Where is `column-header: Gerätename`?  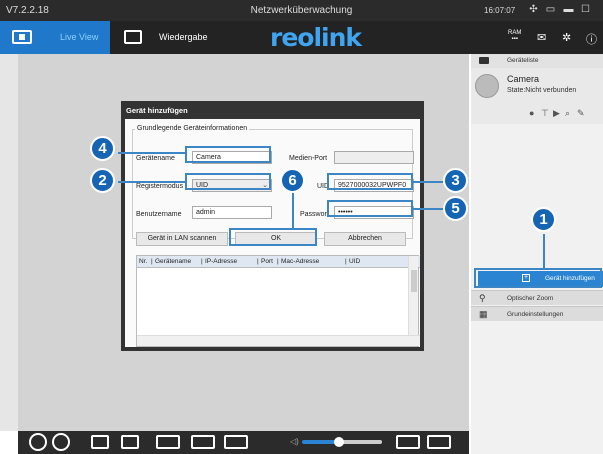 column-header: Gerätename is located at coordinates (173, 261).